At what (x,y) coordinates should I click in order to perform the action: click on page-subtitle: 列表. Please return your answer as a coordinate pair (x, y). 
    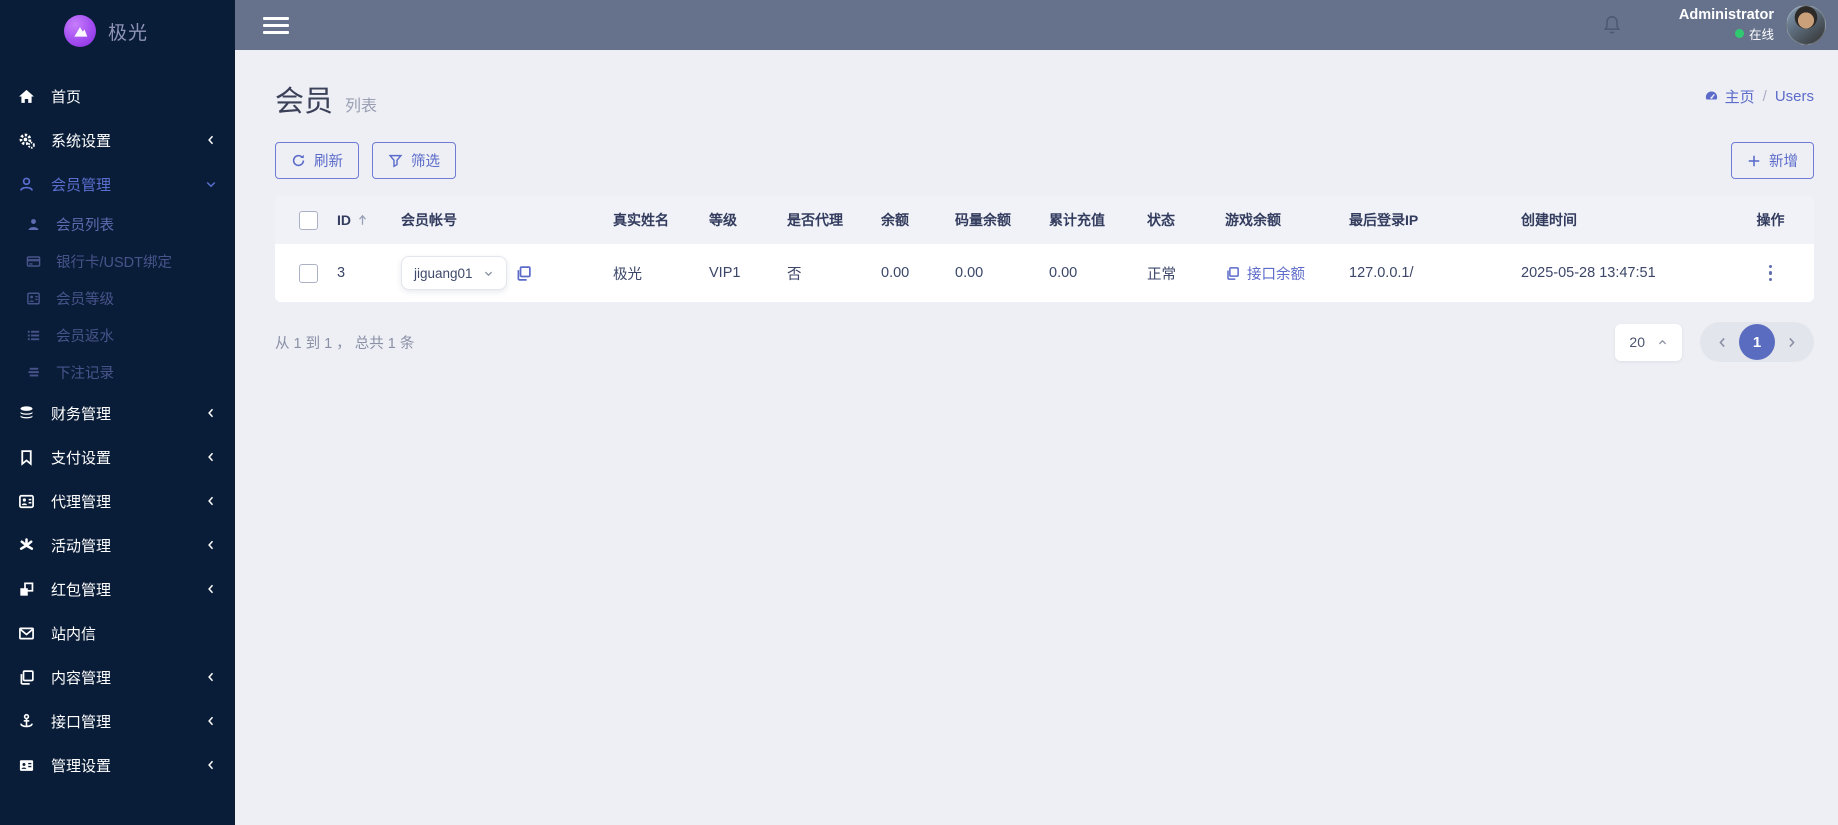
    Looking at the image, I should click on (361, 106).